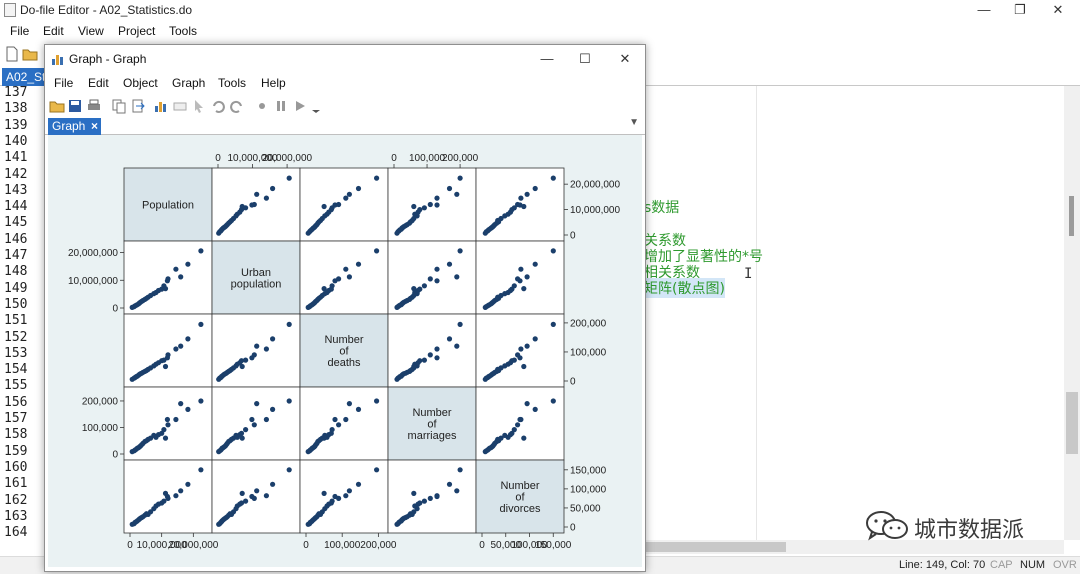 This screenshot has width=1080, height=574. What do you see at coordinates (281, 106) in the screenshot?
I see `pause-icon` at bounding box center [281, 106].